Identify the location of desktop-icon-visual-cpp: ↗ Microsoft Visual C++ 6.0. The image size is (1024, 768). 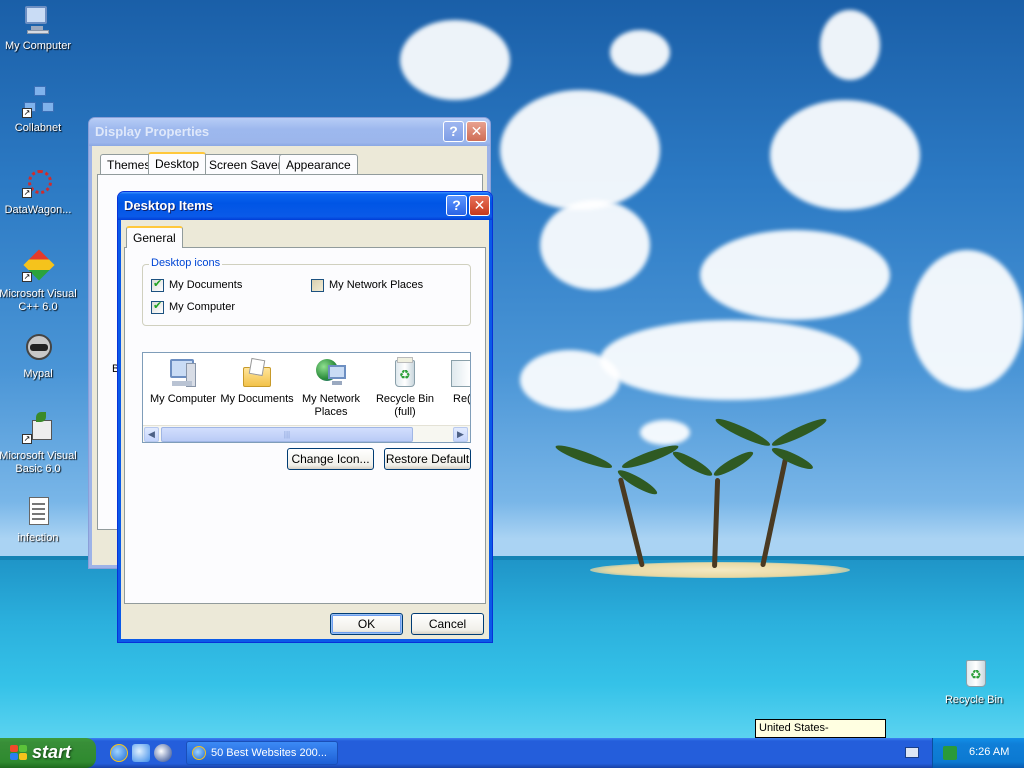
(39, 281).